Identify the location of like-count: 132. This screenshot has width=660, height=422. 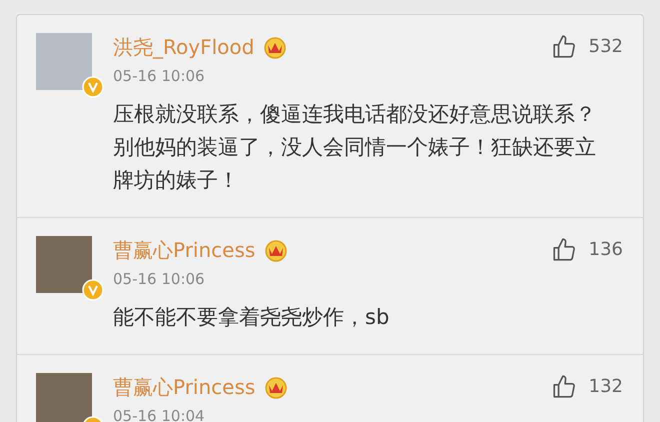
(605, 387).